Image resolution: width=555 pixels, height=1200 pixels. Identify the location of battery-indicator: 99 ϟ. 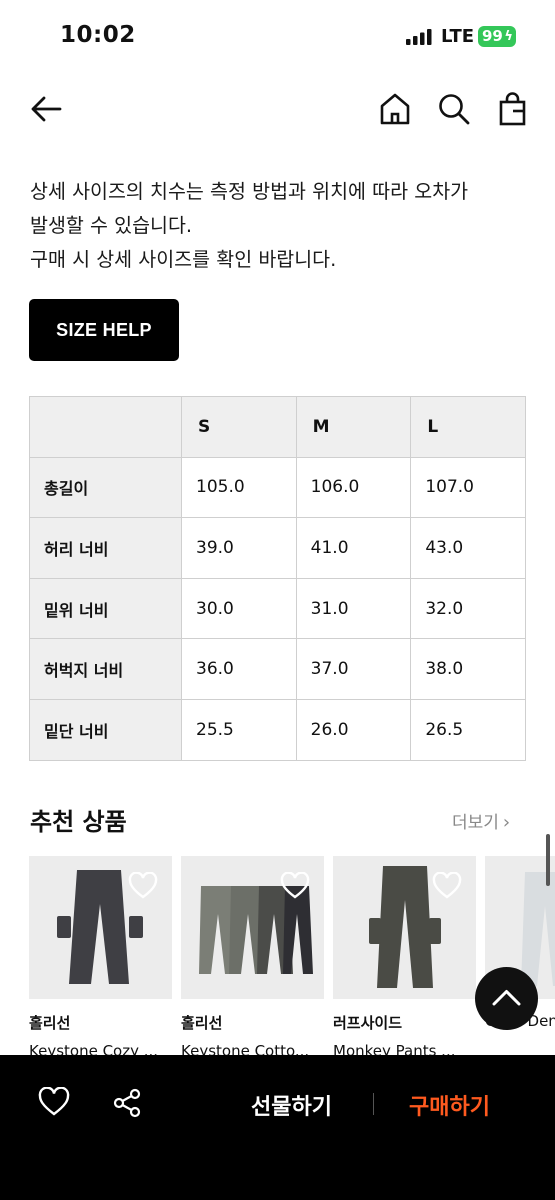
(497, 36).